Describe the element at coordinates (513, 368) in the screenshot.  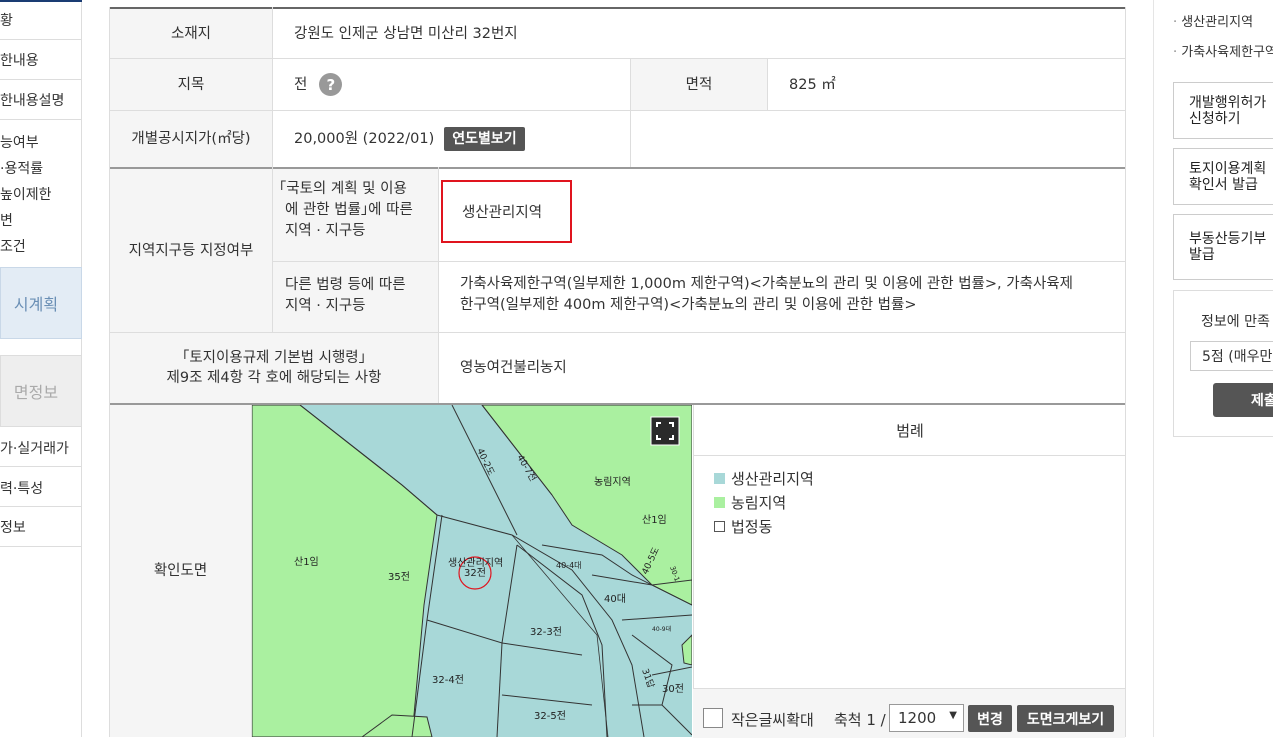
I see `regulation-value: 영농여건불리농지` at that location.